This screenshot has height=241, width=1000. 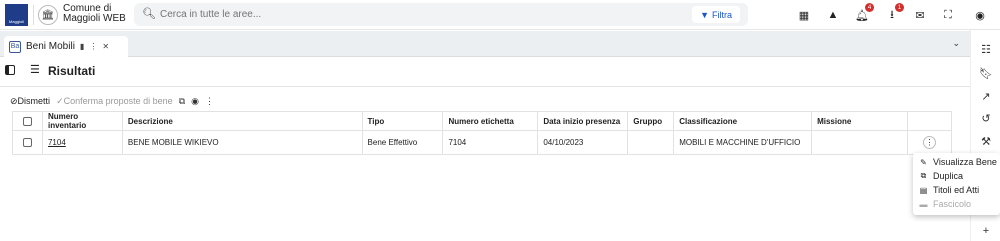 What do you see at coordinates (859, 121) in the screenshot?
I see `column-header: Missione` at bounding box center [859, 121].